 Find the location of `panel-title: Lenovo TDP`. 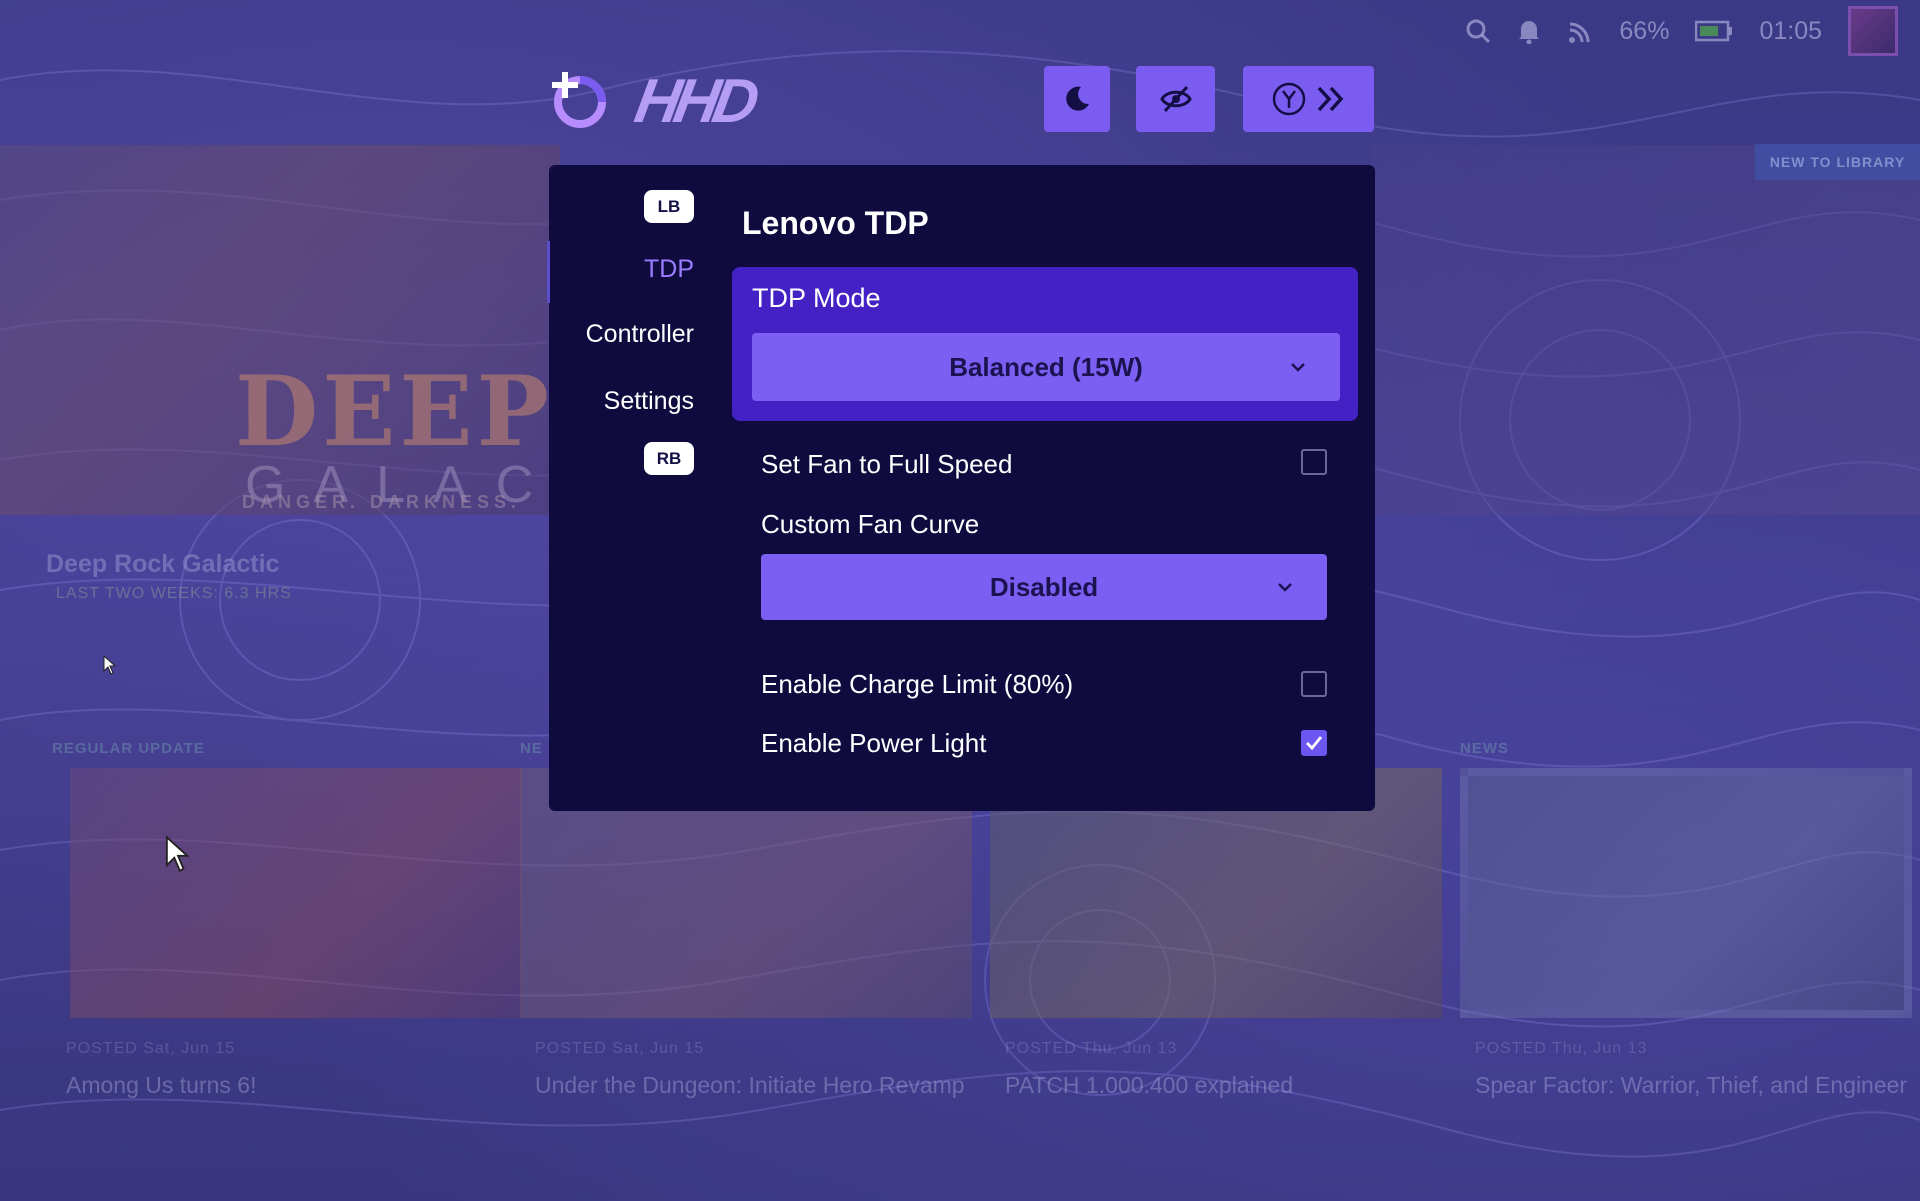

panel-title: Lenovo TDP is located at coordinates (835, 223).